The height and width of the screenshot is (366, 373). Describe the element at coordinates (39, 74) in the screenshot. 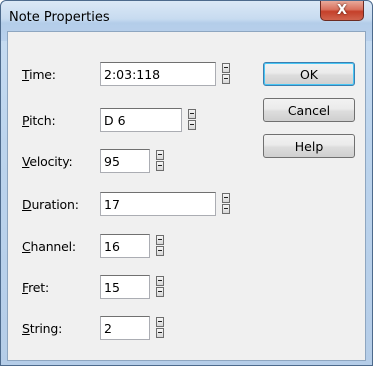

I see `time-label: Time:` at that location.